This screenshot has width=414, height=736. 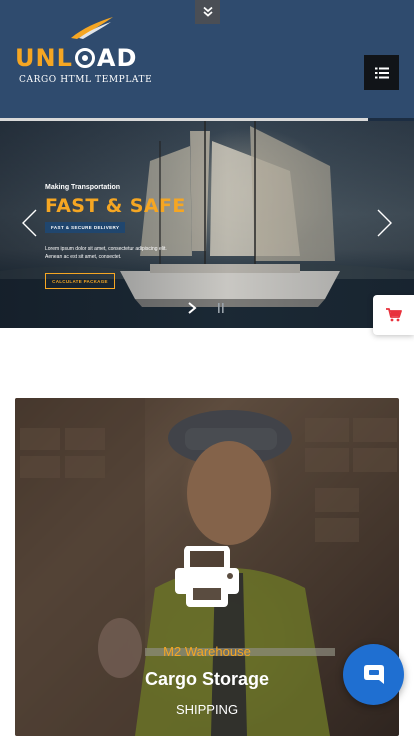 I want to click on play-icon, so click(x=192, y=308).